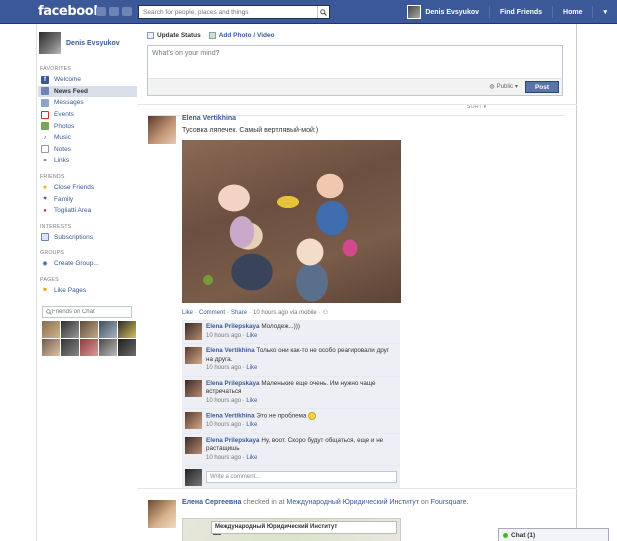 The image size is (617, 541). What do you see at coordinates (87, 150) in the screenshot?
I see `sidebar-item-notes: Notes` at bounding box center [87, 150].